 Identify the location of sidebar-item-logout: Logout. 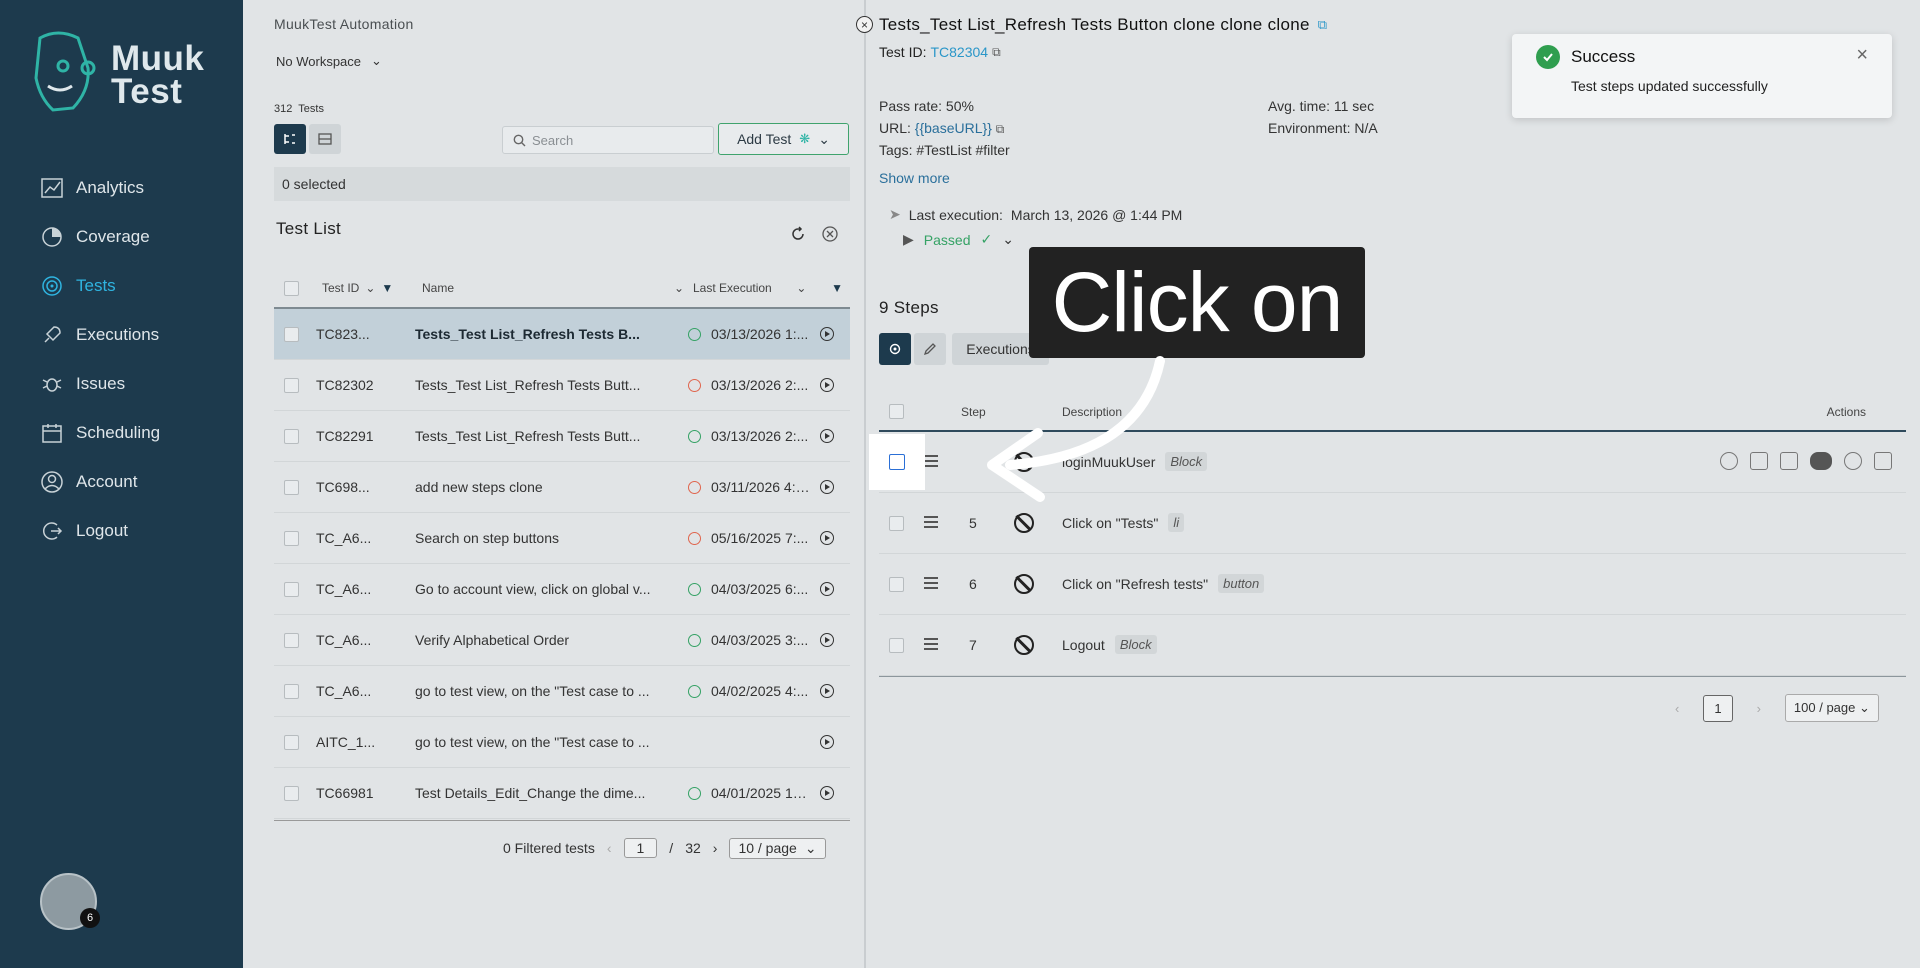
(84, 531).